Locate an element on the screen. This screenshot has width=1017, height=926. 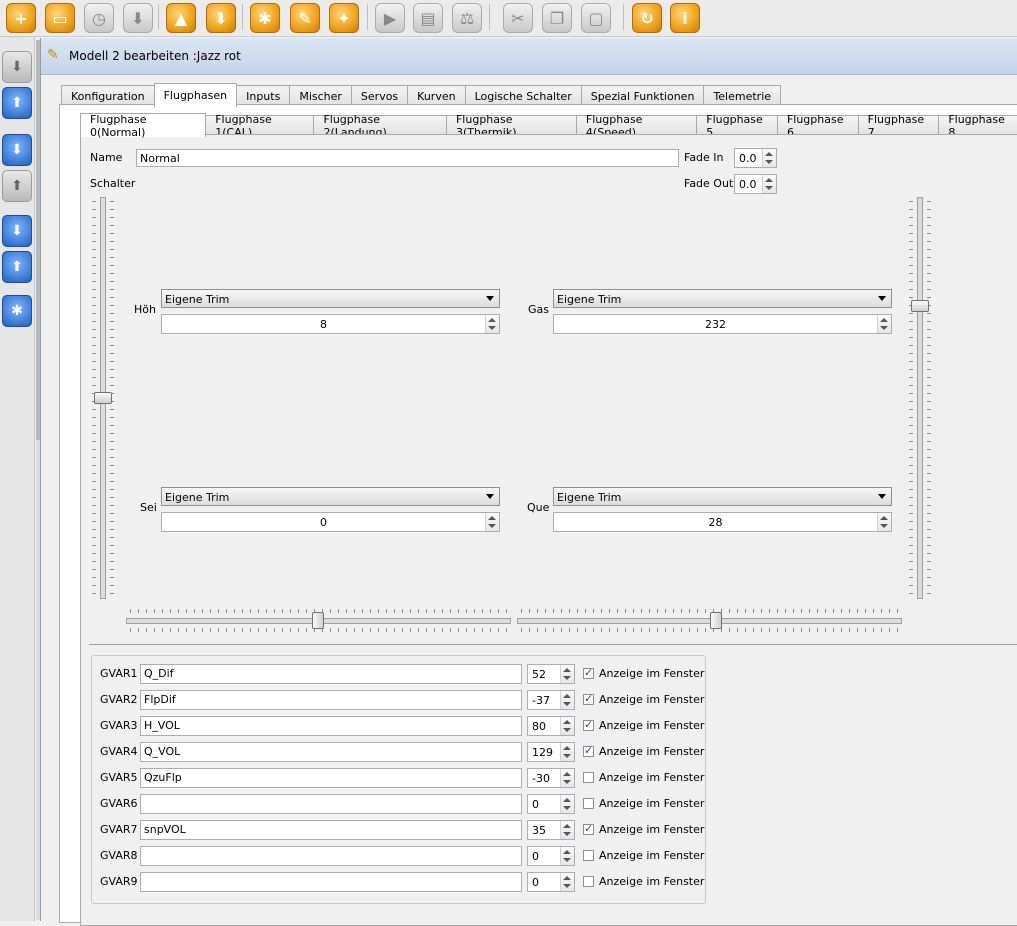
read-radio-icon: ⬆ is located at coordinates (17, 103).